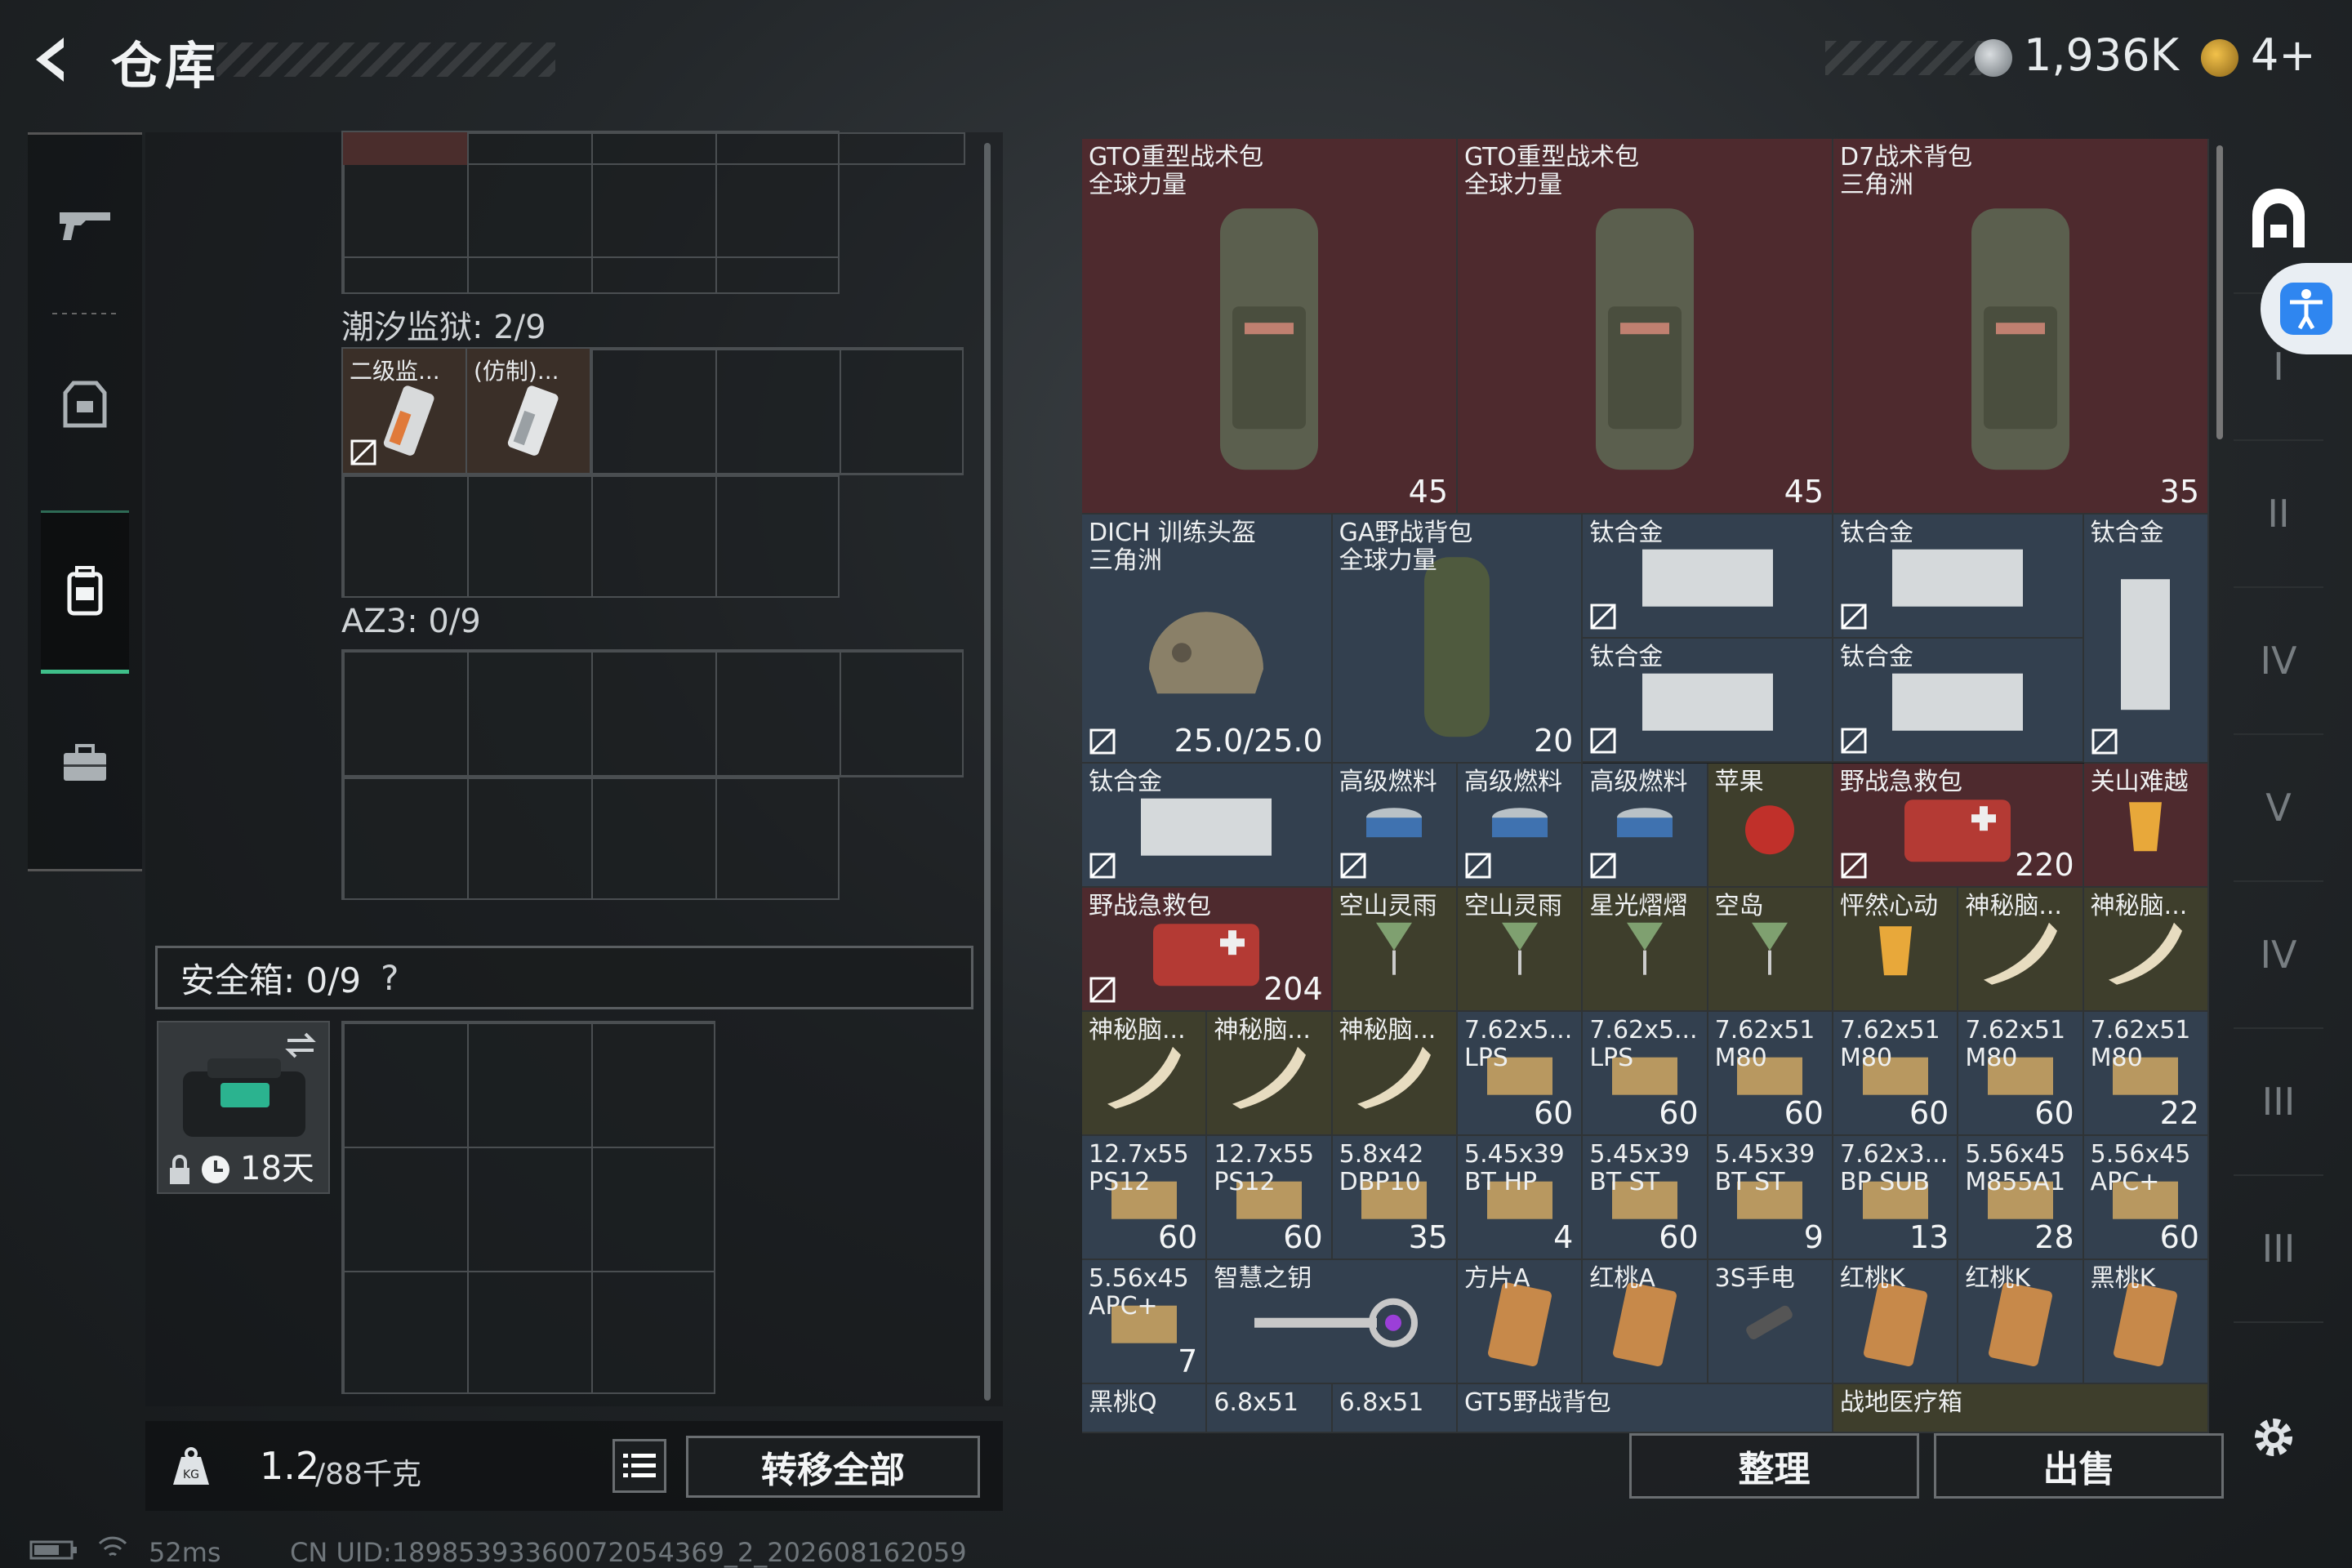  What do you see at coordinates (1332, 1322) in the screenshot?
I see `stash-item: 智慧之钥` at bounding box center [1332, 1322].